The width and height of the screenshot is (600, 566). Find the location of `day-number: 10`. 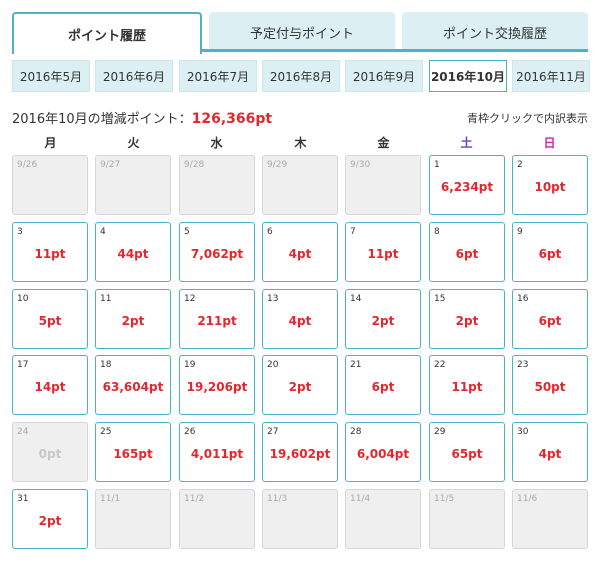

day-number: 10 is located at coordinates (23, 299).